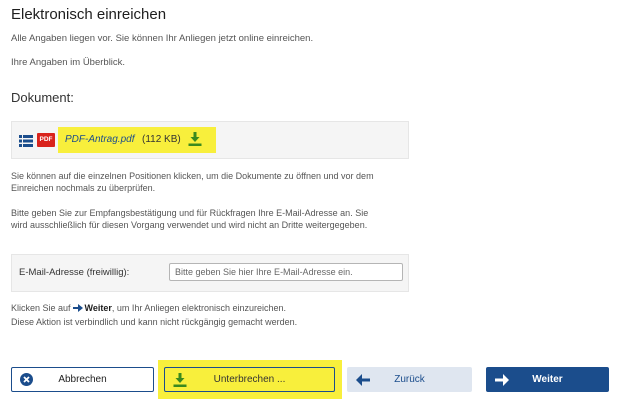 Image resolution: width=620 pixels, height=404 pixels. What do you see at coordinates (42, 97) in the screenshot?
I see `document-heading: Dokument:` at bounding box center [42, 97].